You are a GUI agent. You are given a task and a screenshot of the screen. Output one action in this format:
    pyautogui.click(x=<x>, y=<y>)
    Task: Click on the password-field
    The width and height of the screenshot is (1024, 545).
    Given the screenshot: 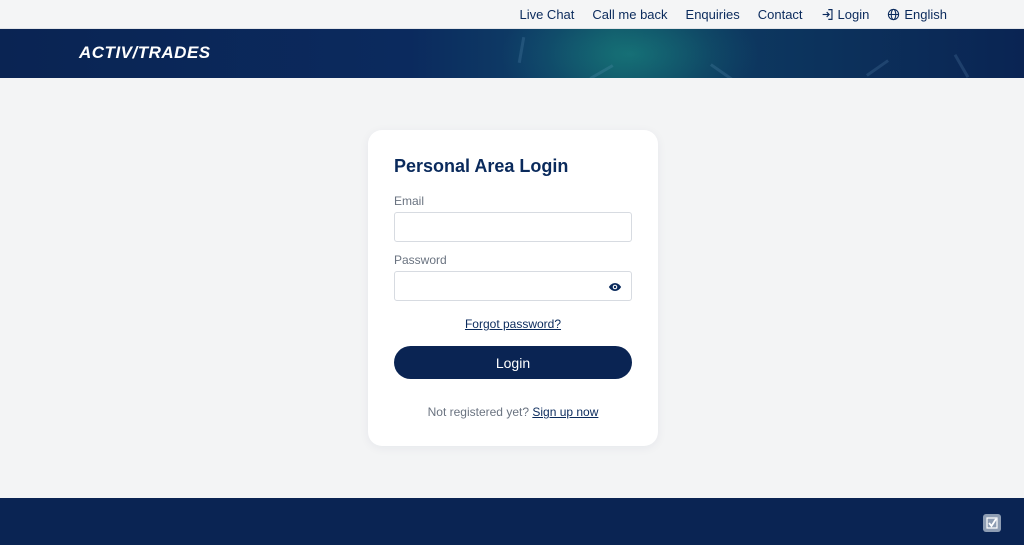 What is the action you would take?
    pyautogui.click(x=513, y=286)
    